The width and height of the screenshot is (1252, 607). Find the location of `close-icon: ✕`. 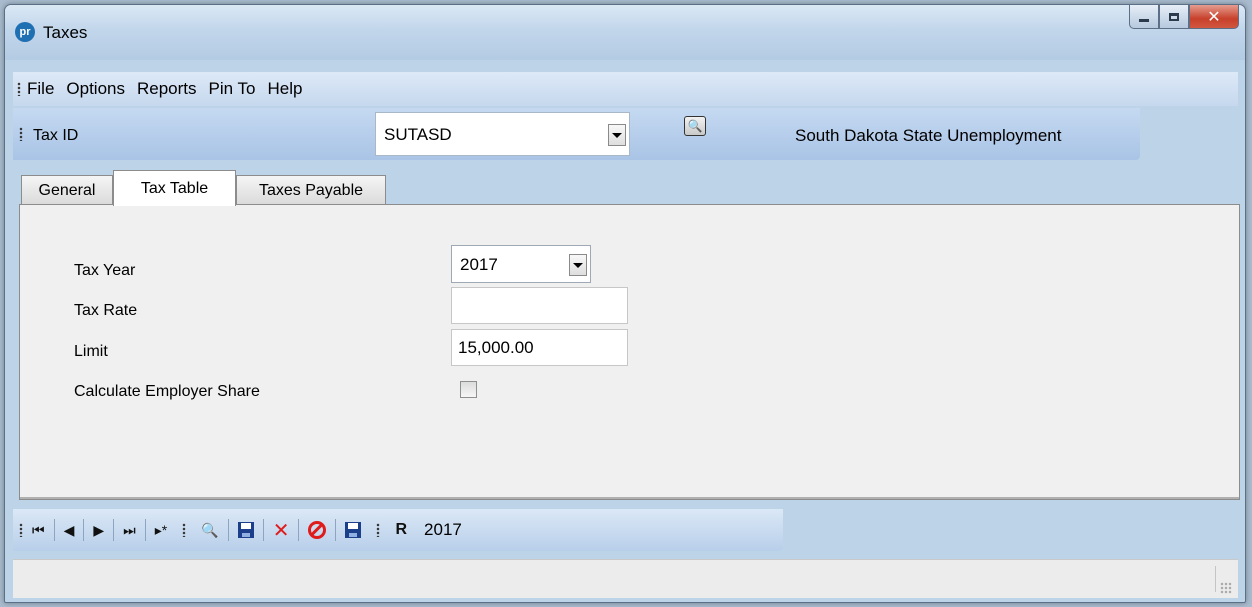

close-icon: ✕ is located at coordinates (1214, 16).